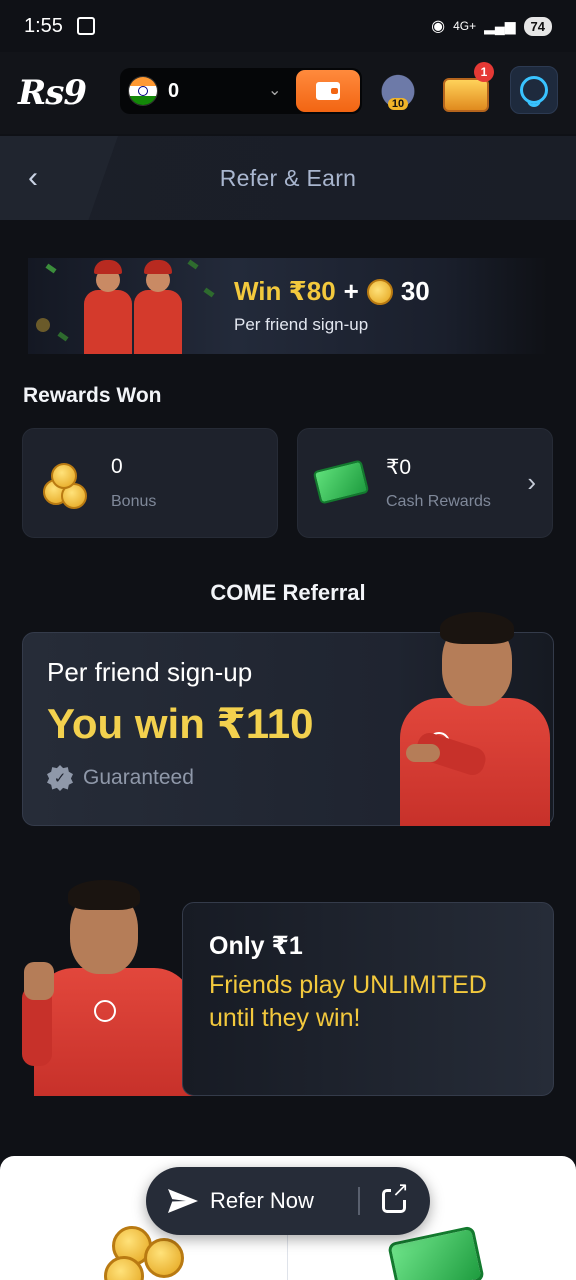 This screenshot has height=1280, width=576. I want to click on bonus-card: 0 Bonus, so click(150, 483).